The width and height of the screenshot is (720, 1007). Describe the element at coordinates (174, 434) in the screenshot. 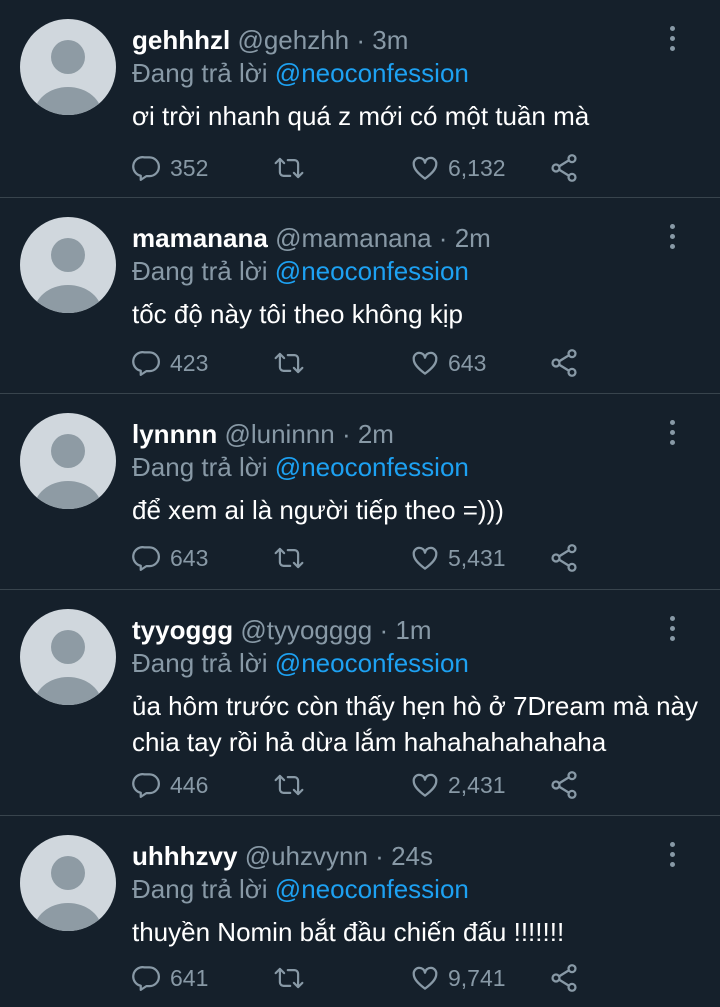

I see `user-name: lynnnn` at that location.